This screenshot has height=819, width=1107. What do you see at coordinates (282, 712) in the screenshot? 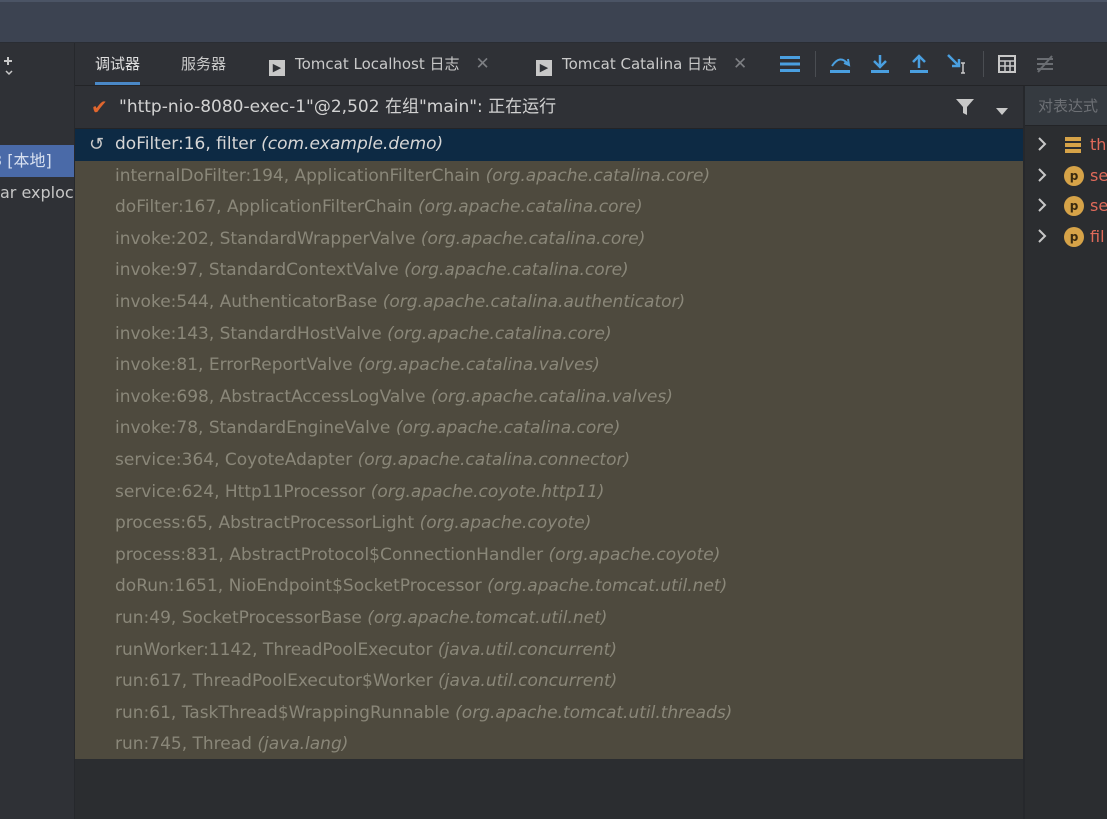
I see `frame-location: run:61, TaskThread$WrappingRunnable` at bounding box center [282, 712].